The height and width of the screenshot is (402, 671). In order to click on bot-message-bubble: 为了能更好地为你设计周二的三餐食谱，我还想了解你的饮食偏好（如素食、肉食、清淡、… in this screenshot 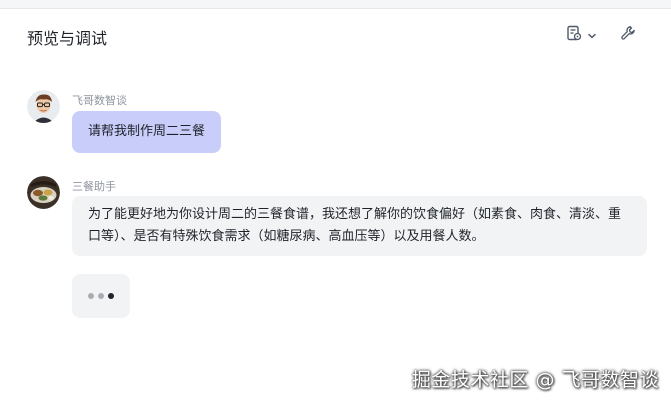, I will do `click(359, 226)`.